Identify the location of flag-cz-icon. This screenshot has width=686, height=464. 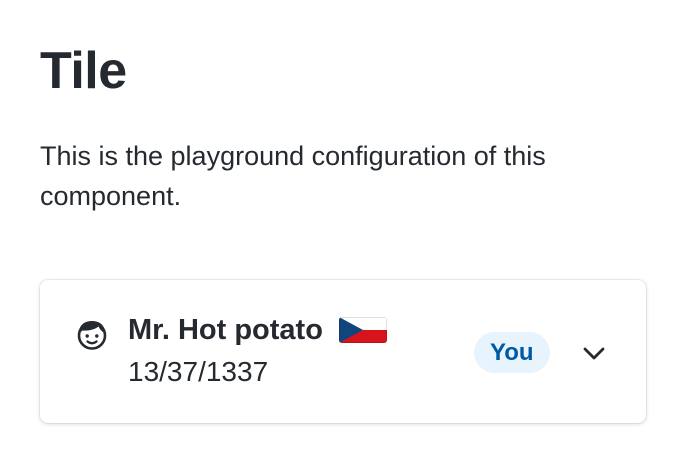
(362, 330).